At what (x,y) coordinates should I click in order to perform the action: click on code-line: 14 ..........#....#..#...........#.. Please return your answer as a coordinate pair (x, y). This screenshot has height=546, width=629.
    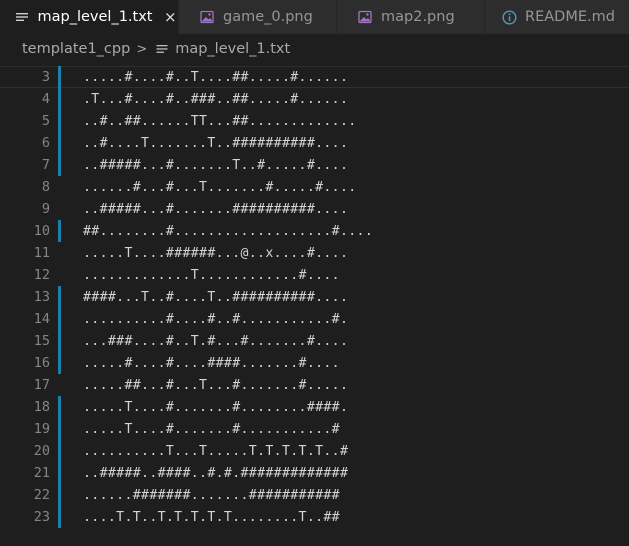
    Looking at the image, I should click on (314, 319).